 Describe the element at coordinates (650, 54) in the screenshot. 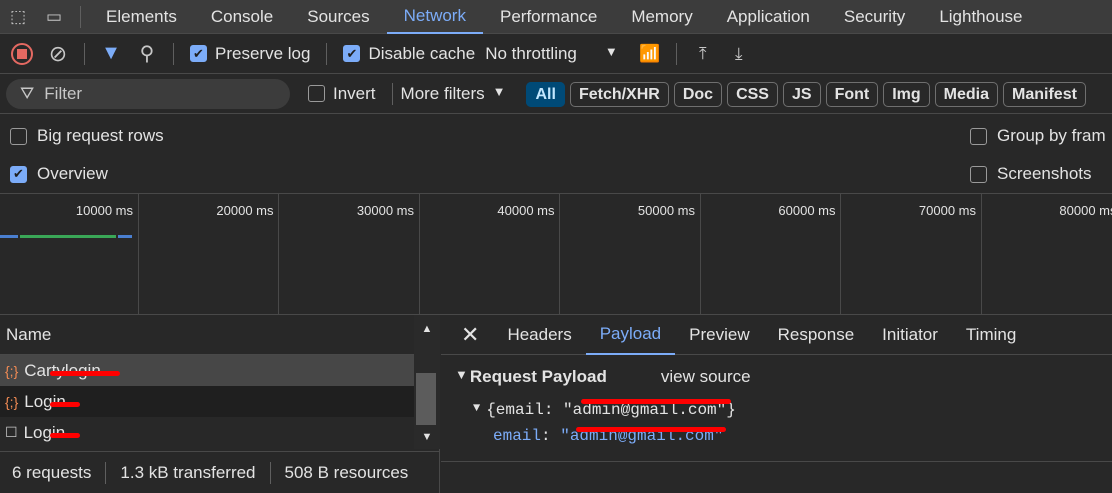

I see `network-conditions-icon: 📶` at that location.